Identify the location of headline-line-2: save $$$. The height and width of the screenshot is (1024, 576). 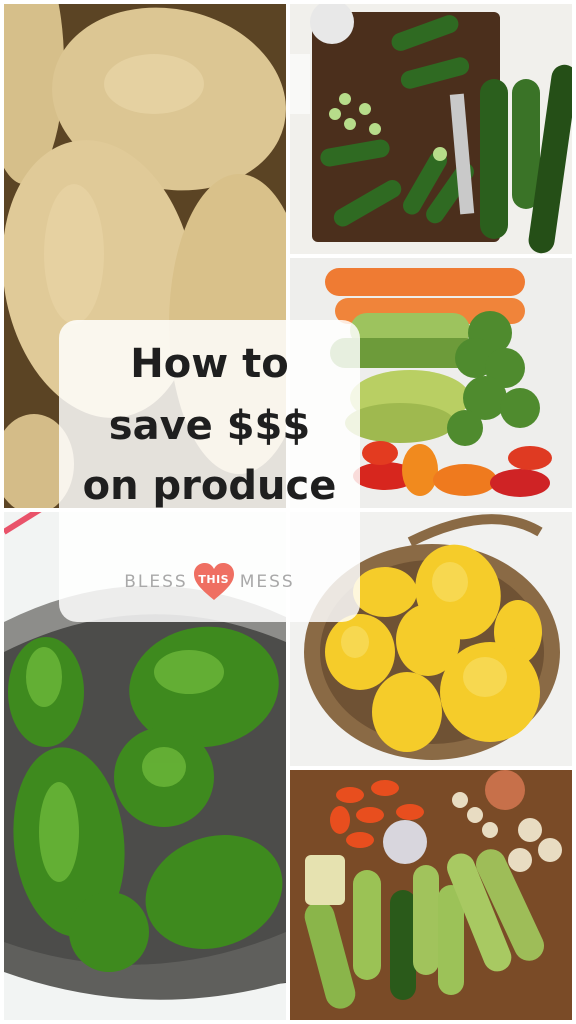
(209, 426).